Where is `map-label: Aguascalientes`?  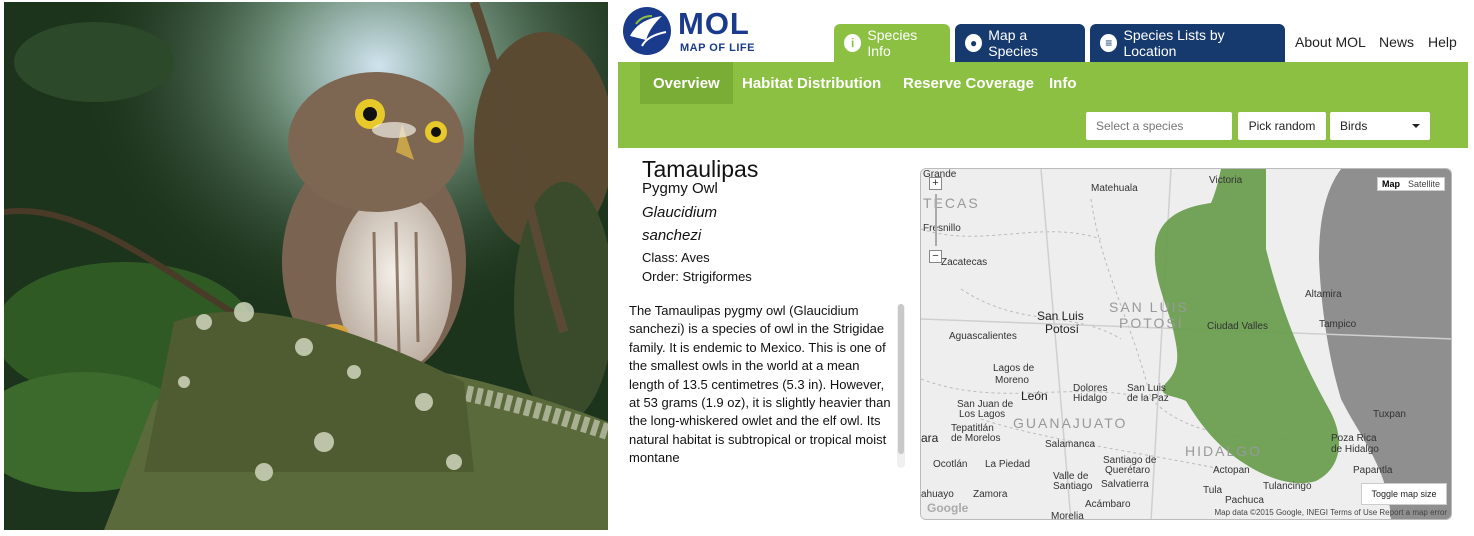
map-label: Aguascalientes is located at coordinates (983, 336).